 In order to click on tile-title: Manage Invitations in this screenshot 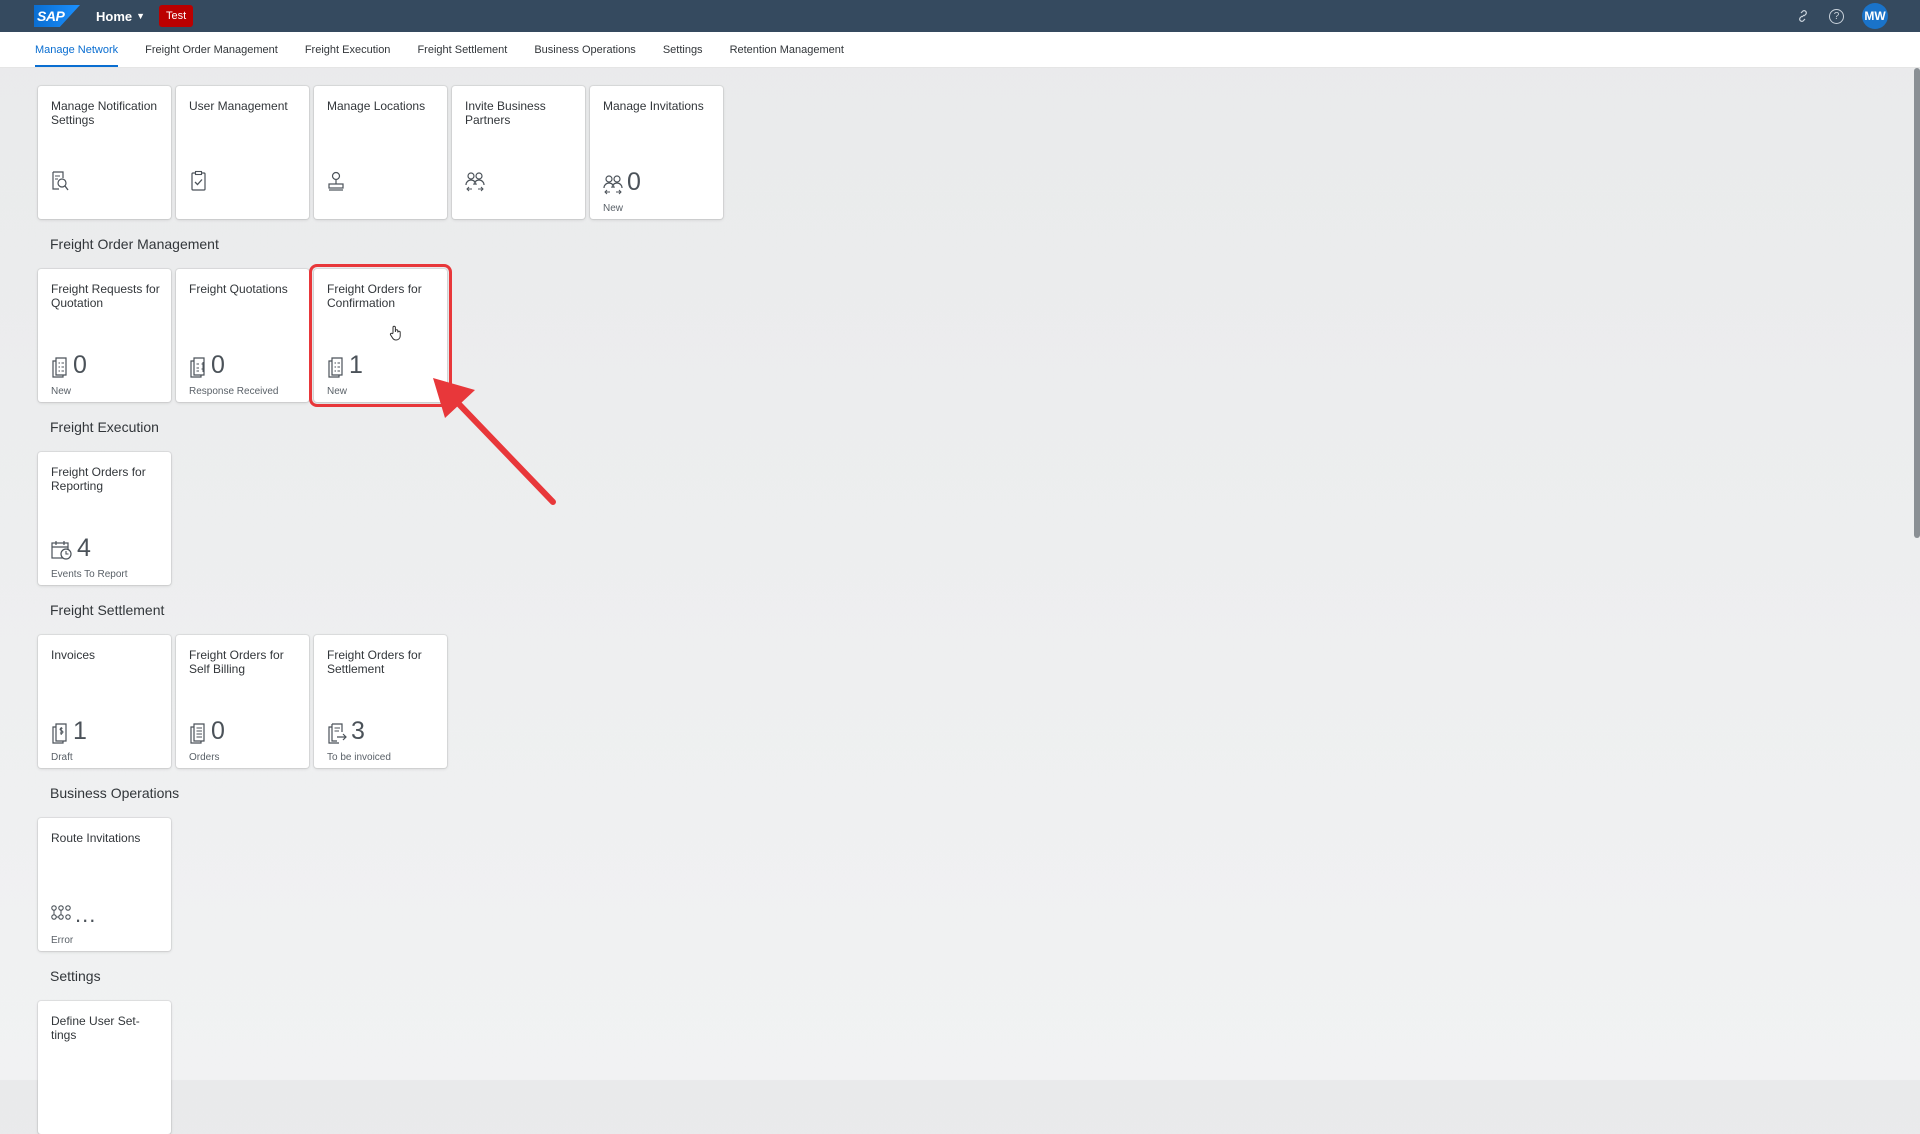, I will do `click(653, 106)`.